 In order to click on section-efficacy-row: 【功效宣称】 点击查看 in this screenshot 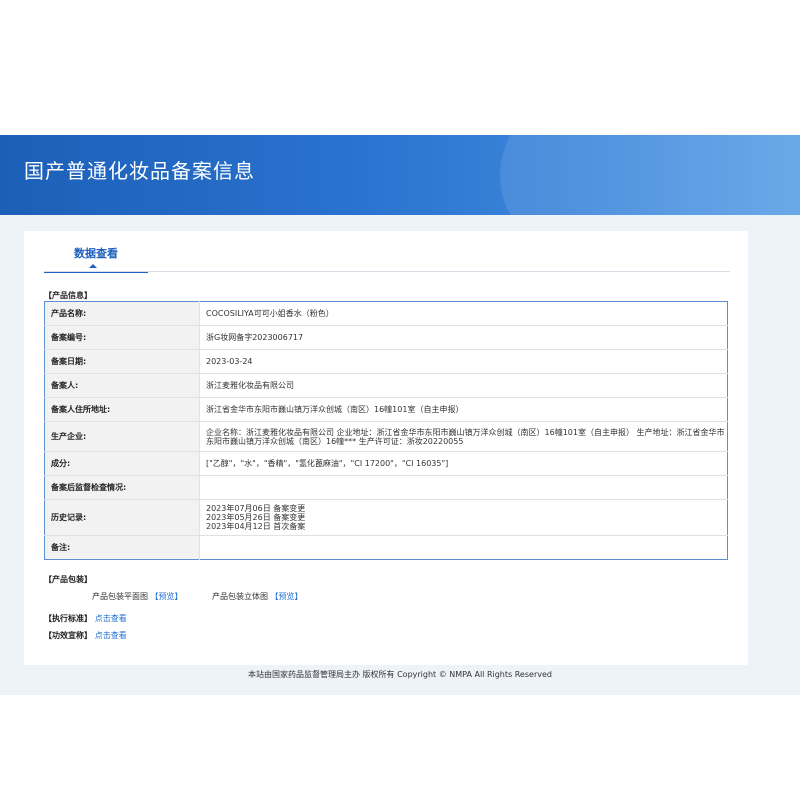, I will do `click(85, 635)`.